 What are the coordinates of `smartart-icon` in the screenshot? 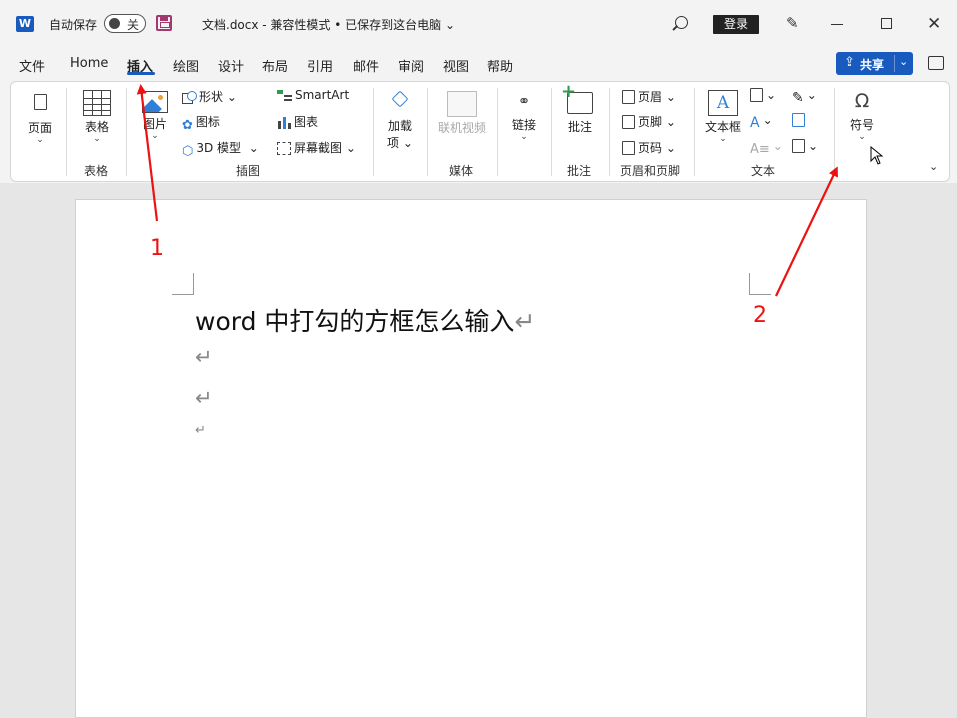 It's located at (284, 96).